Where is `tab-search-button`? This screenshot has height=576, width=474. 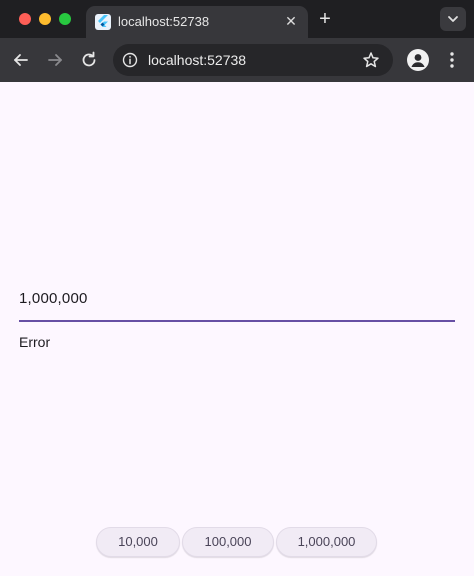 tab-search-button is located at coordinates (453, 19).